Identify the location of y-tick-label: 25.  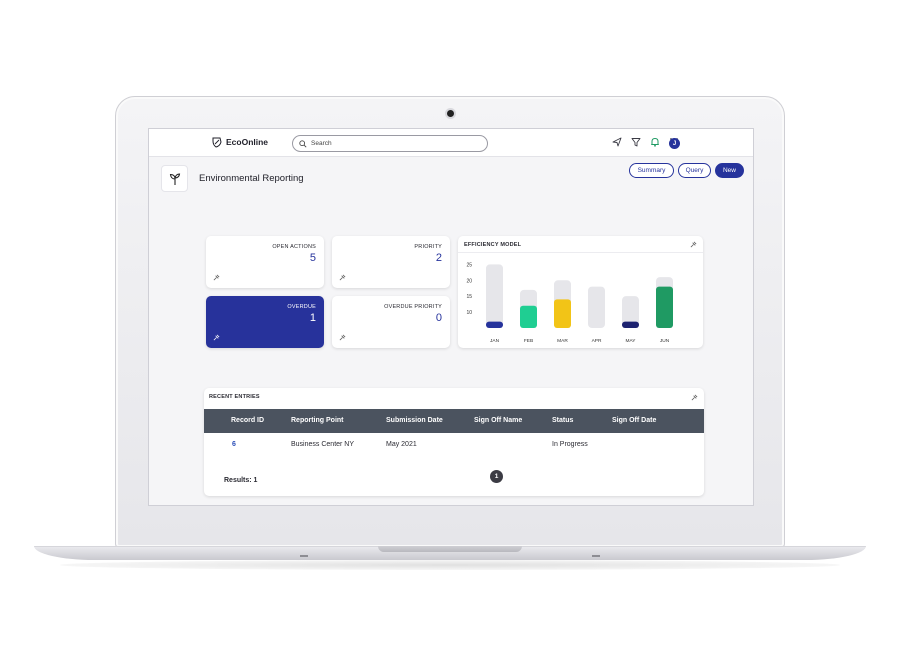
(469, 265).